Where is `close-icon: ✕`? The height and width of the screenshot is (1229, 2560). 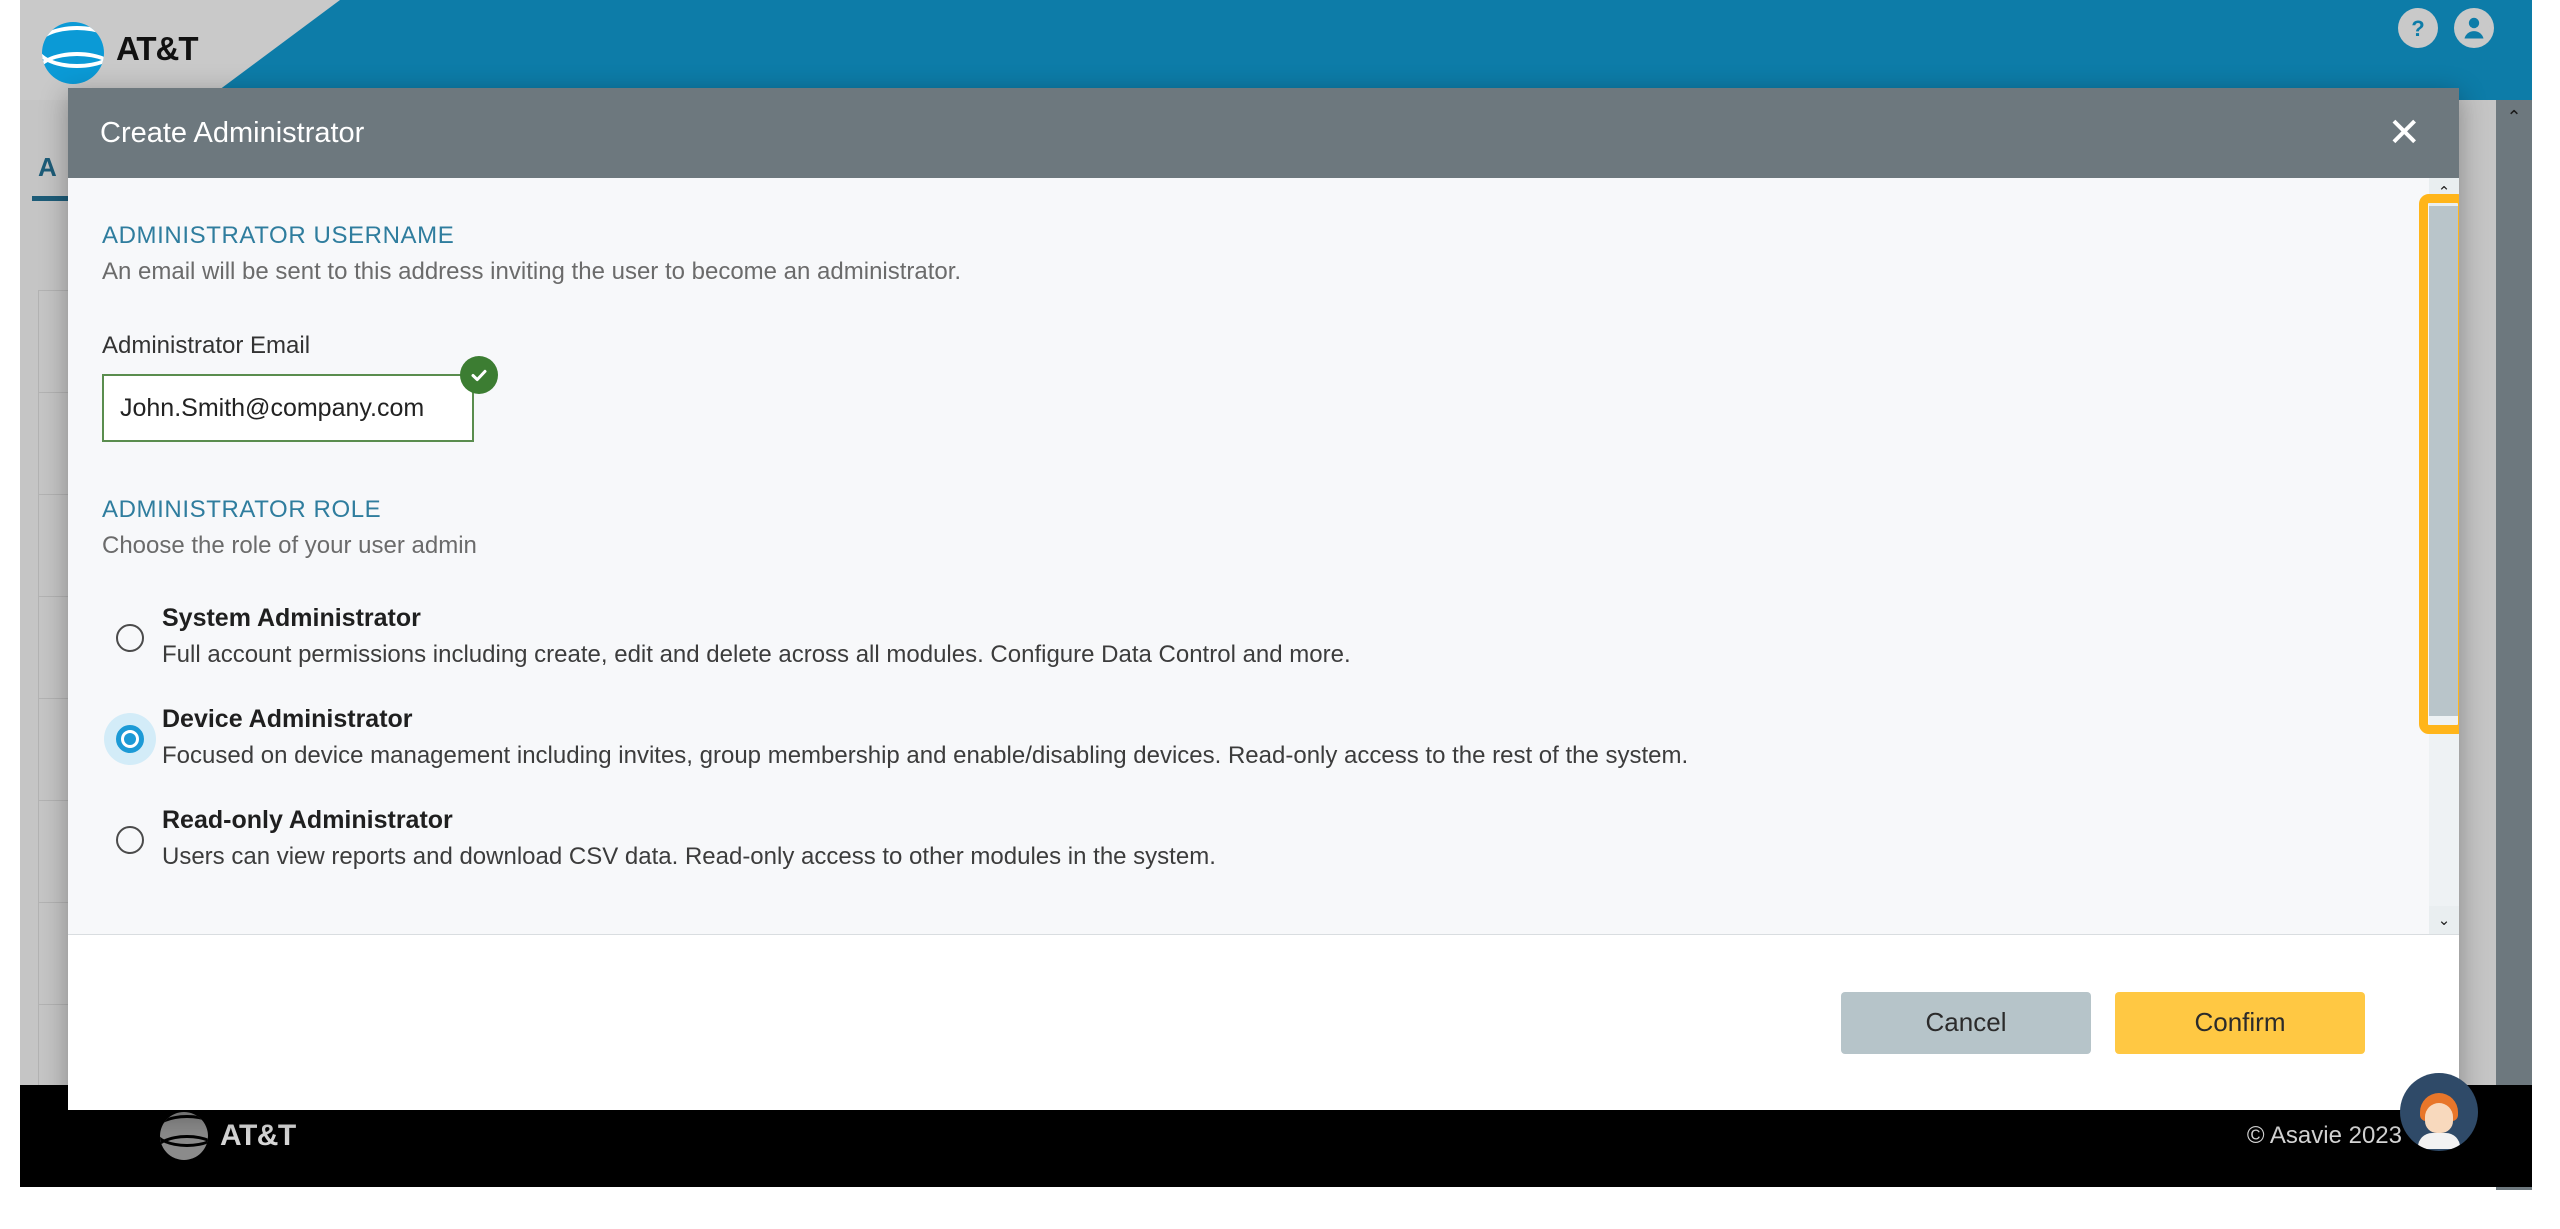 close-icon: ✕ is located at coordinates (2404, 133).